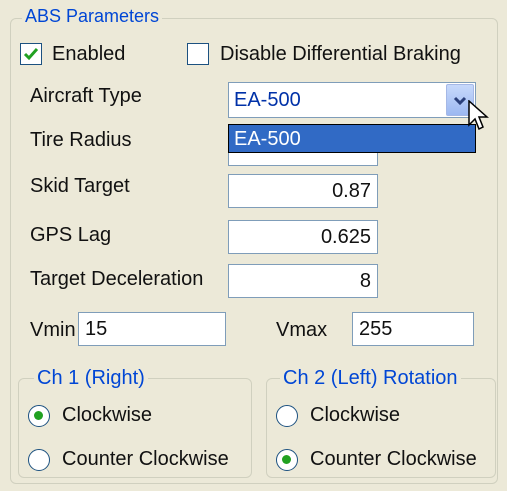  Describe the element at coordinates (107, 415) in the screenshot. I see `ch1-clockwise-label: Clockwise` at that location.